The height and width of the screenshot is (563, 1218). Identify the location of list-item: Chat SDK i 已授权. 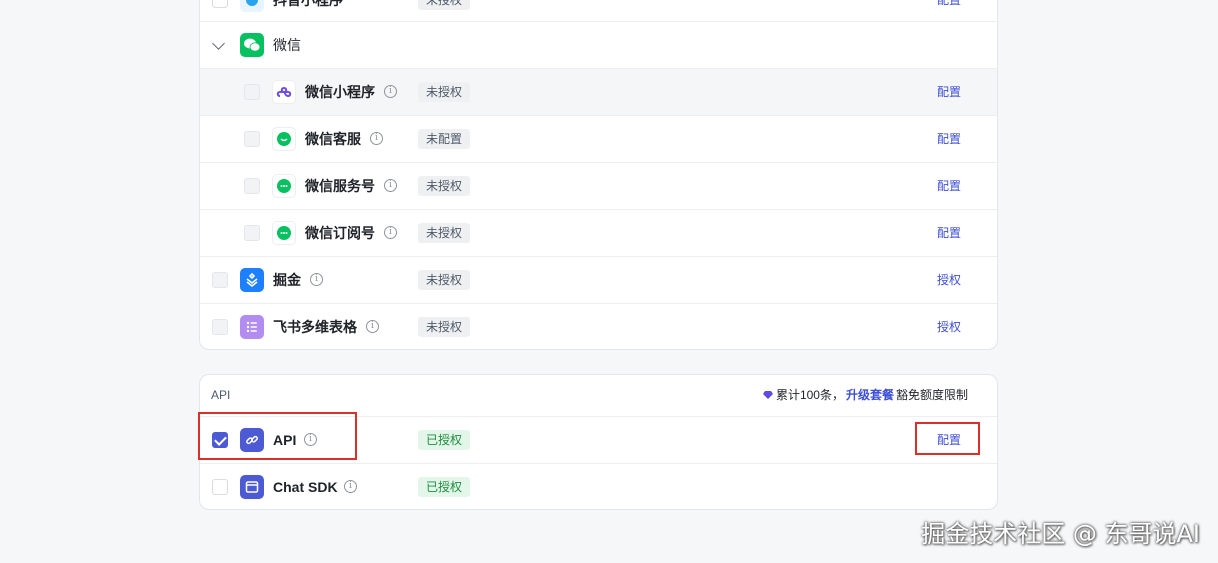
(598, 486).